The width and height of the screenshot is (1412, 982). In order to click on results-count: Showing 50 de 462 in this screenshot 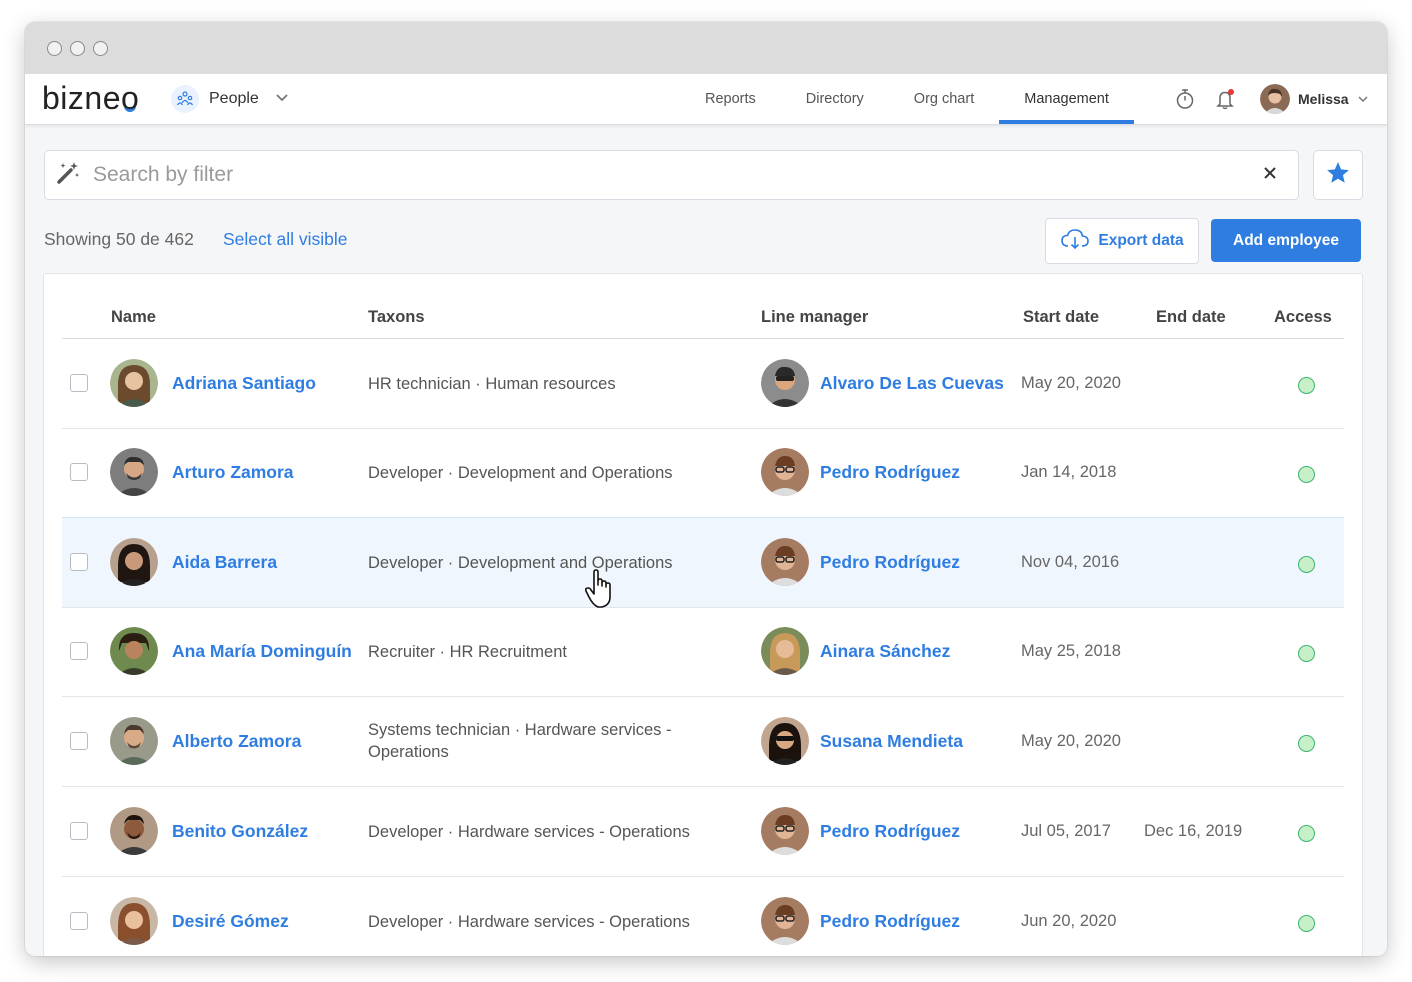, I will do `click(119, 239)`.